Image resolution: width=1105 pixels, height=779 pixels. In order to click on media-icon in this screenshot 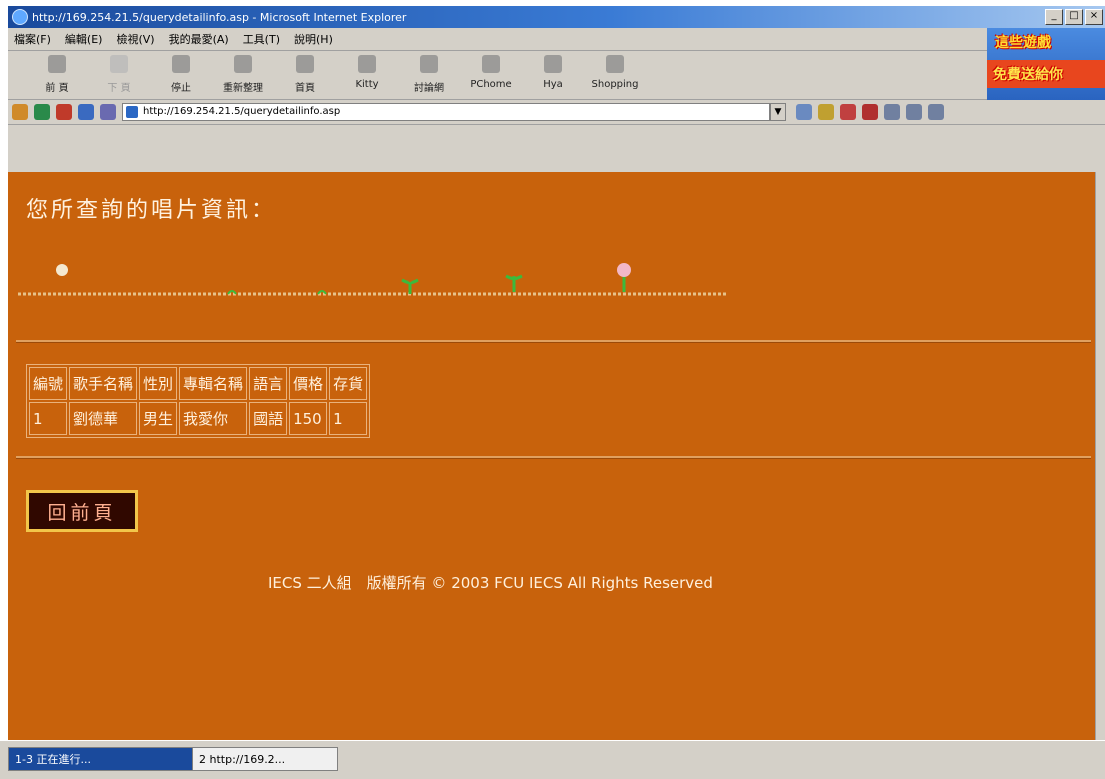, I will do `click(892, 112)`.